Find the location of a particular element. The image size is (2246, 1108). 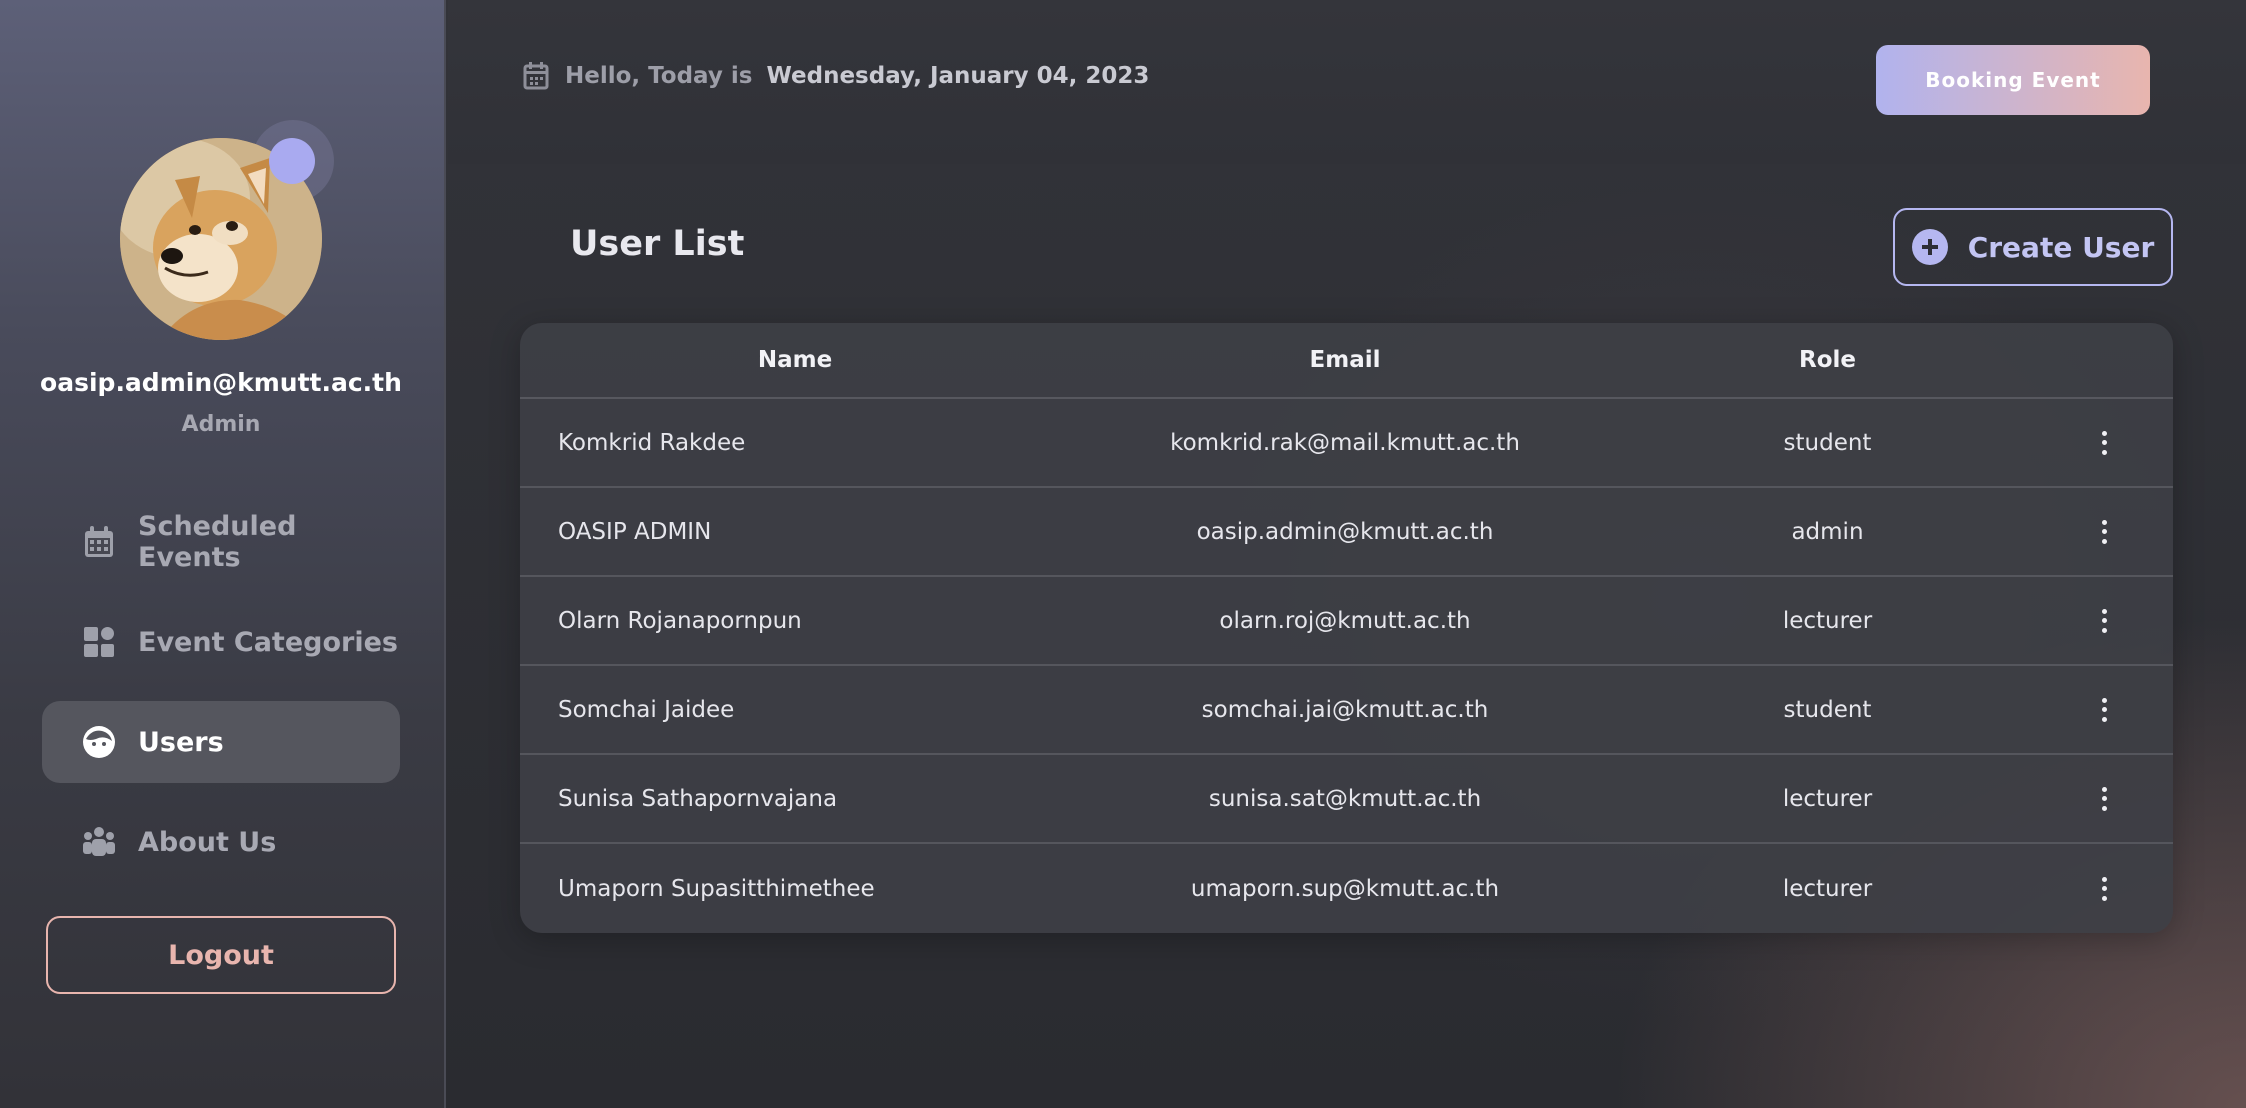

user-email-cell: somchai.jai@kmutt.ac.th is located at coordinates (1345, 709).